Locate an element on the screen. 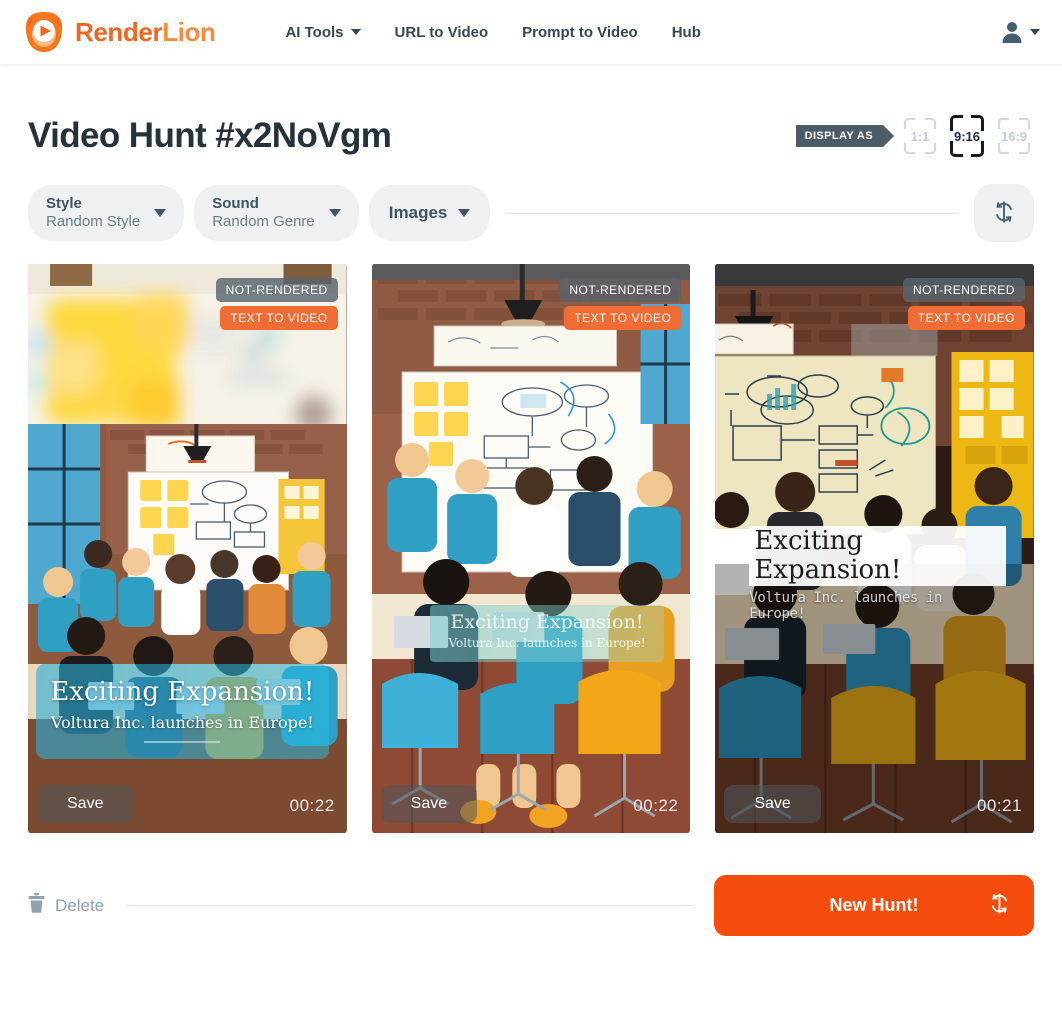 The width and height of the screenshot is (1062, 1027). brand-name-part1: Render is located at coordinates (119, 31).